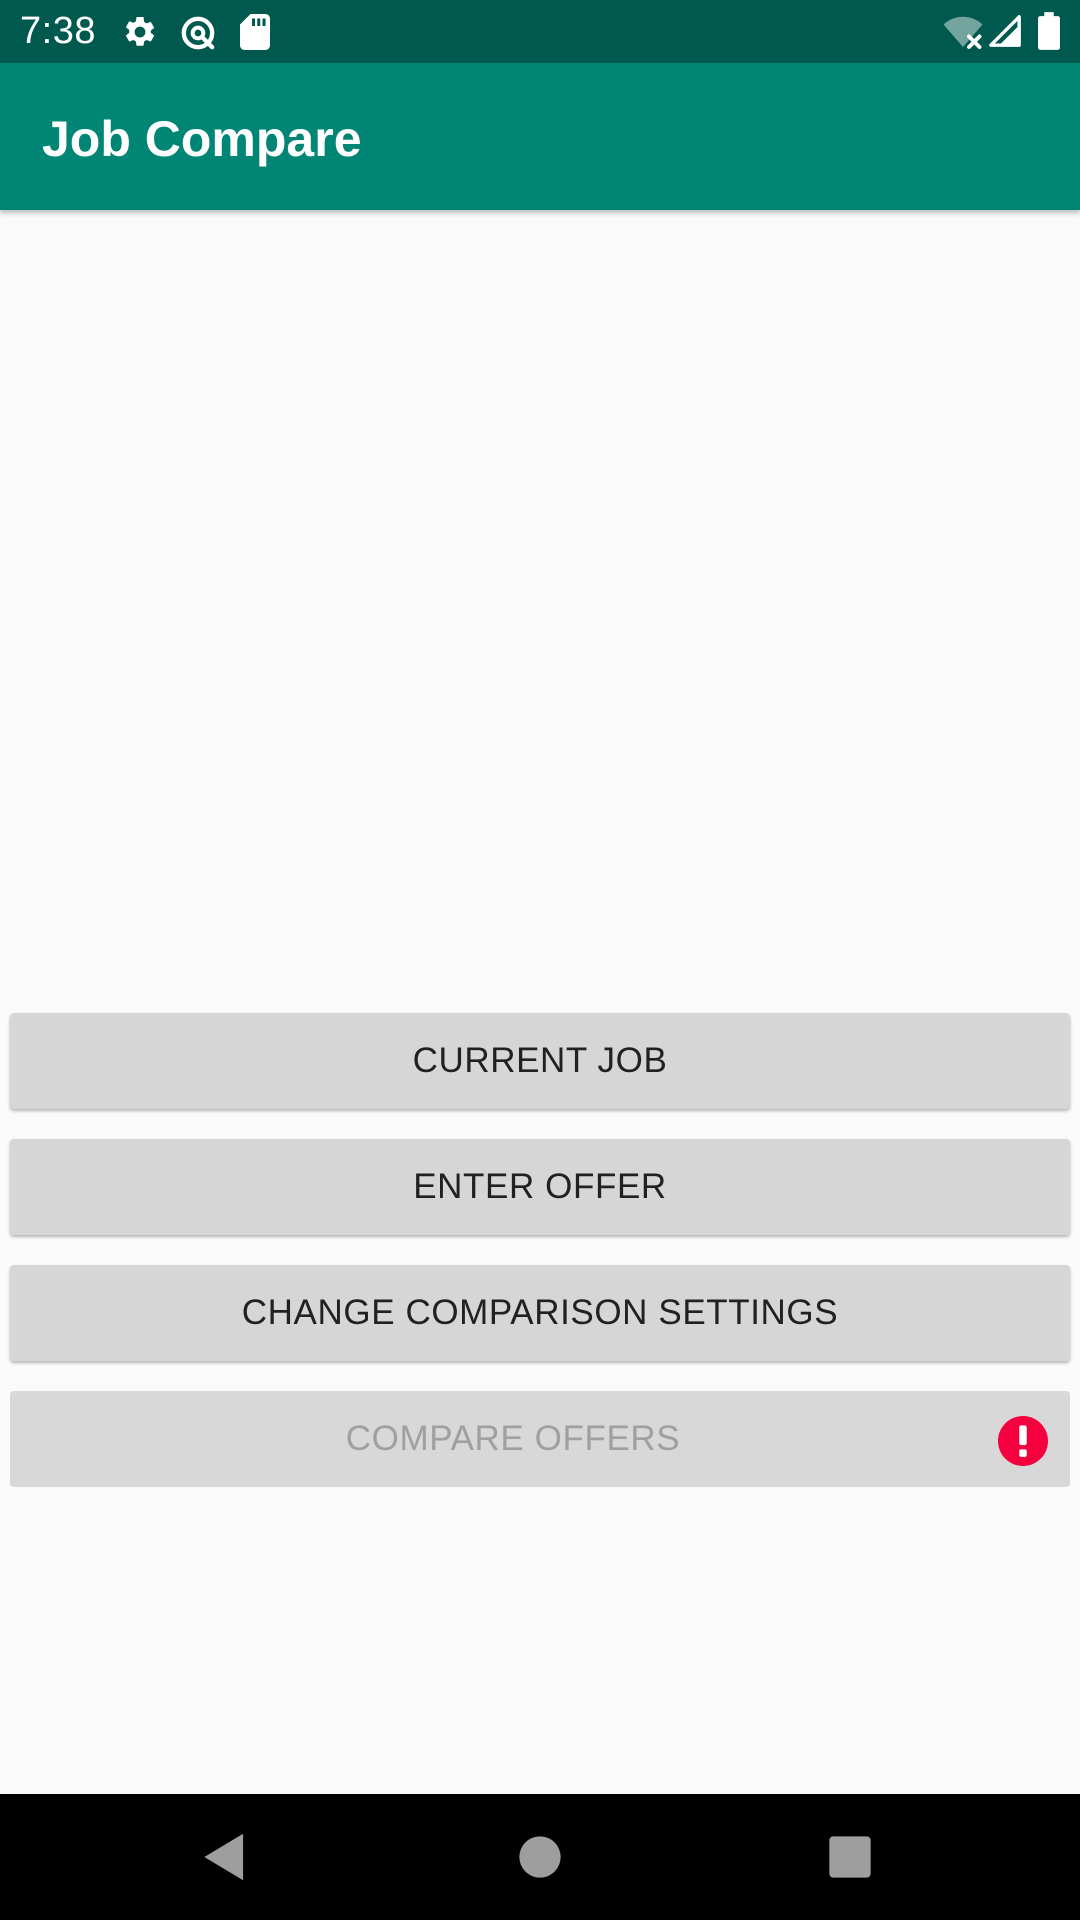  I want to click on wifi-off-icon, so click(963, 32).